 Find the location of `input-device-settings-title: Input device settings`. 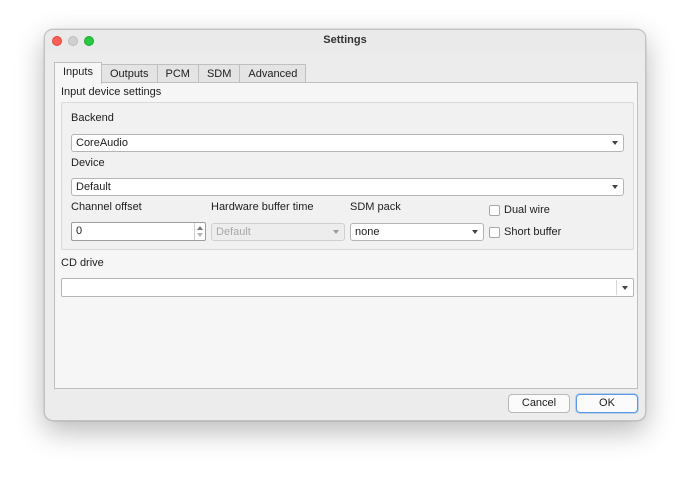

input-device-settings-title: Input device settings is located at coordinates (111, 92).